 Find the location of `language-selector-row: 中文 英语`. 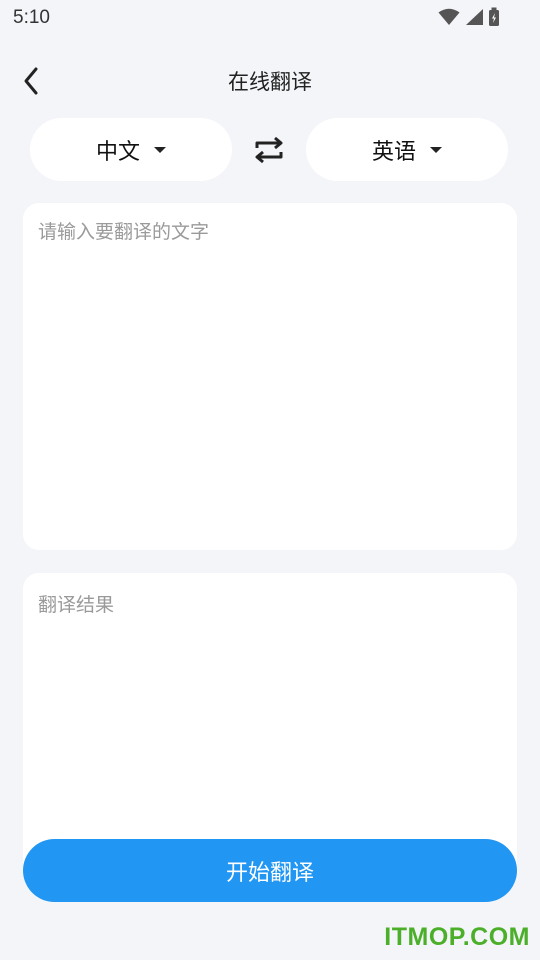

language-selector-row: 中文 英语 is located at coordinates (270, 149).